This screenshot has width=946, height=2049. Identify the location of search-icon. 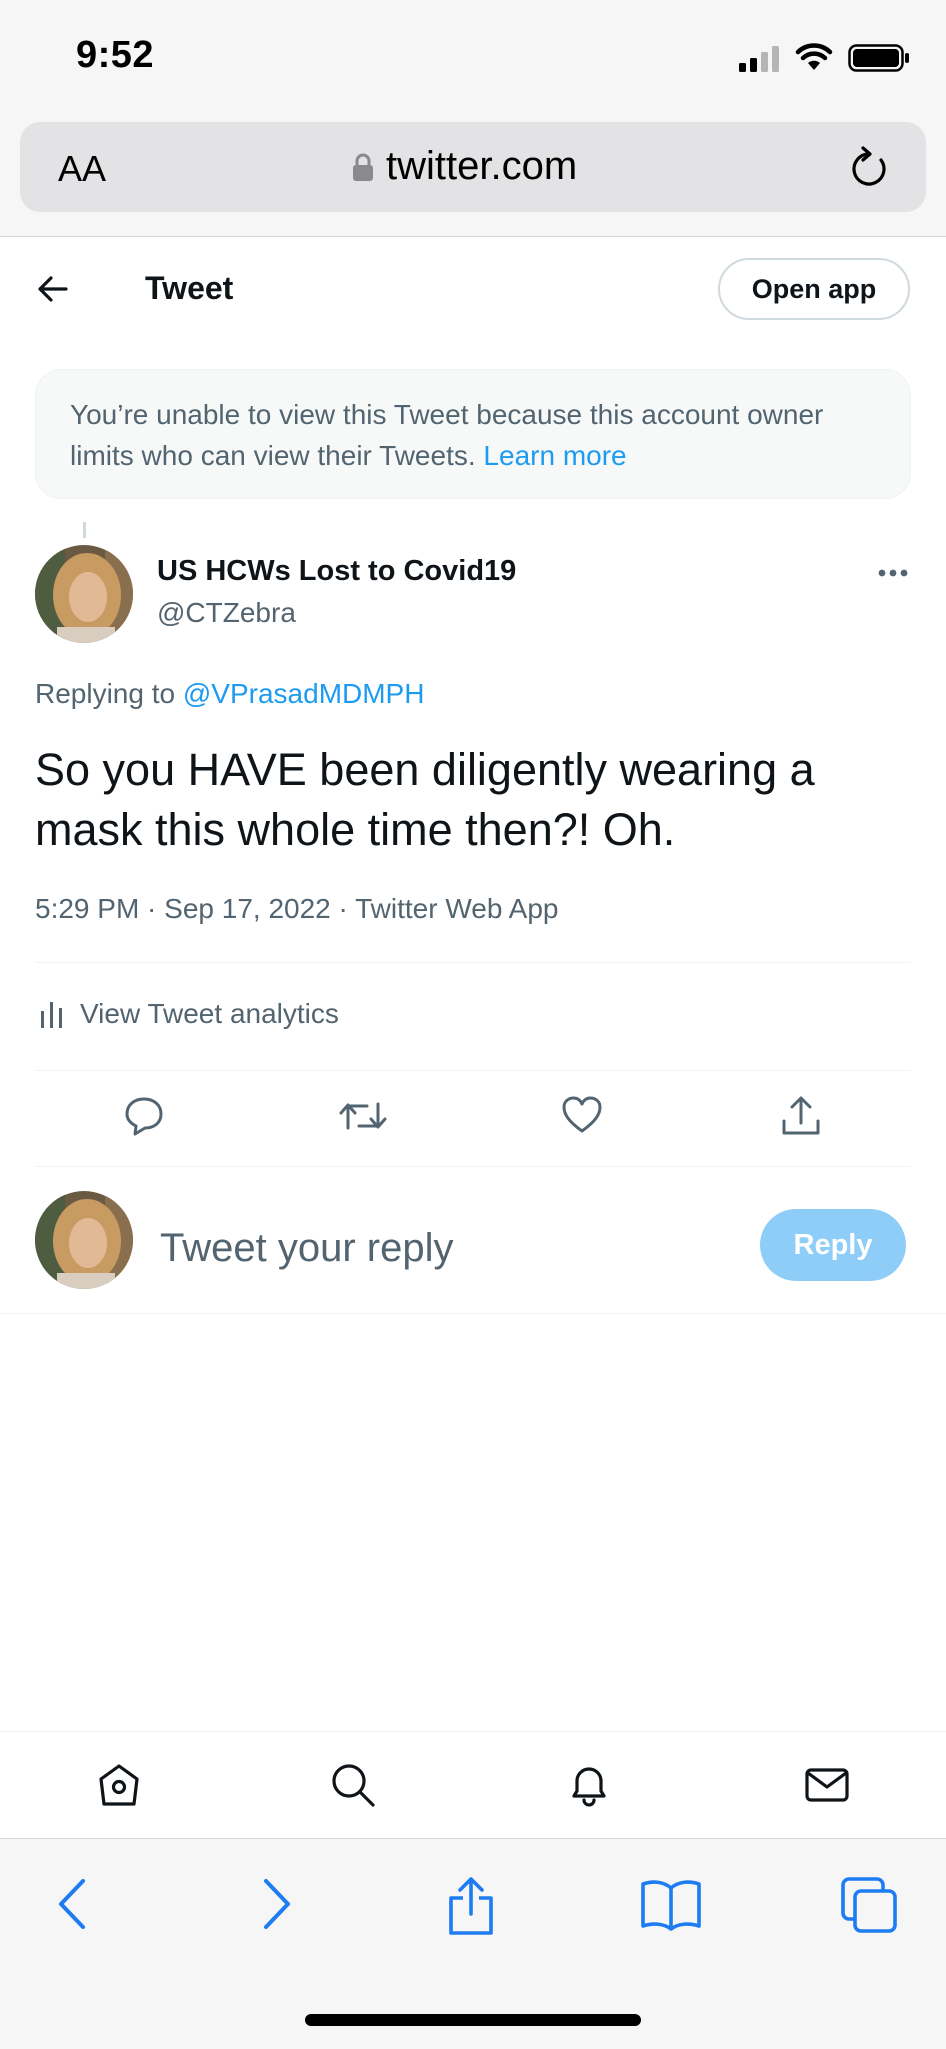
(353, 1785).